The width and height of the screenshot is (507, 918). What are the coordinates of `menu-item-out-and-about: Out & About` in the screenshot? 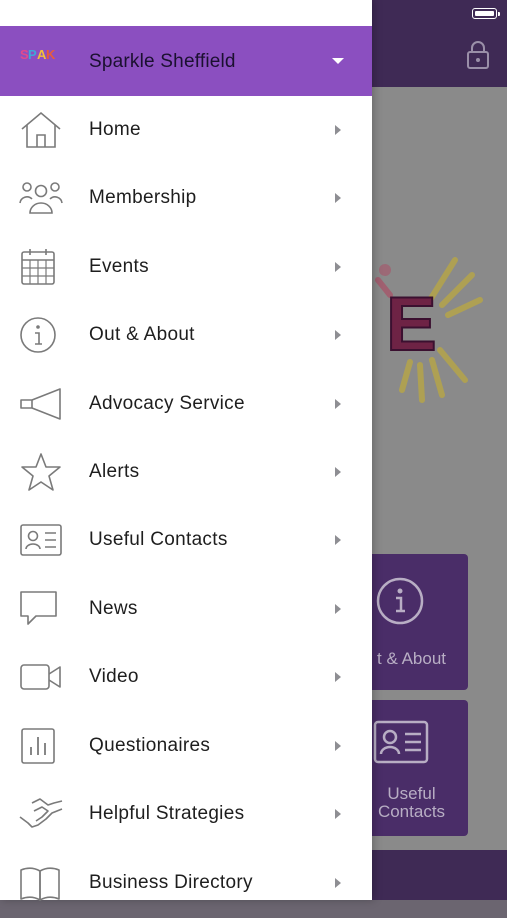 It's located at (186, 336).